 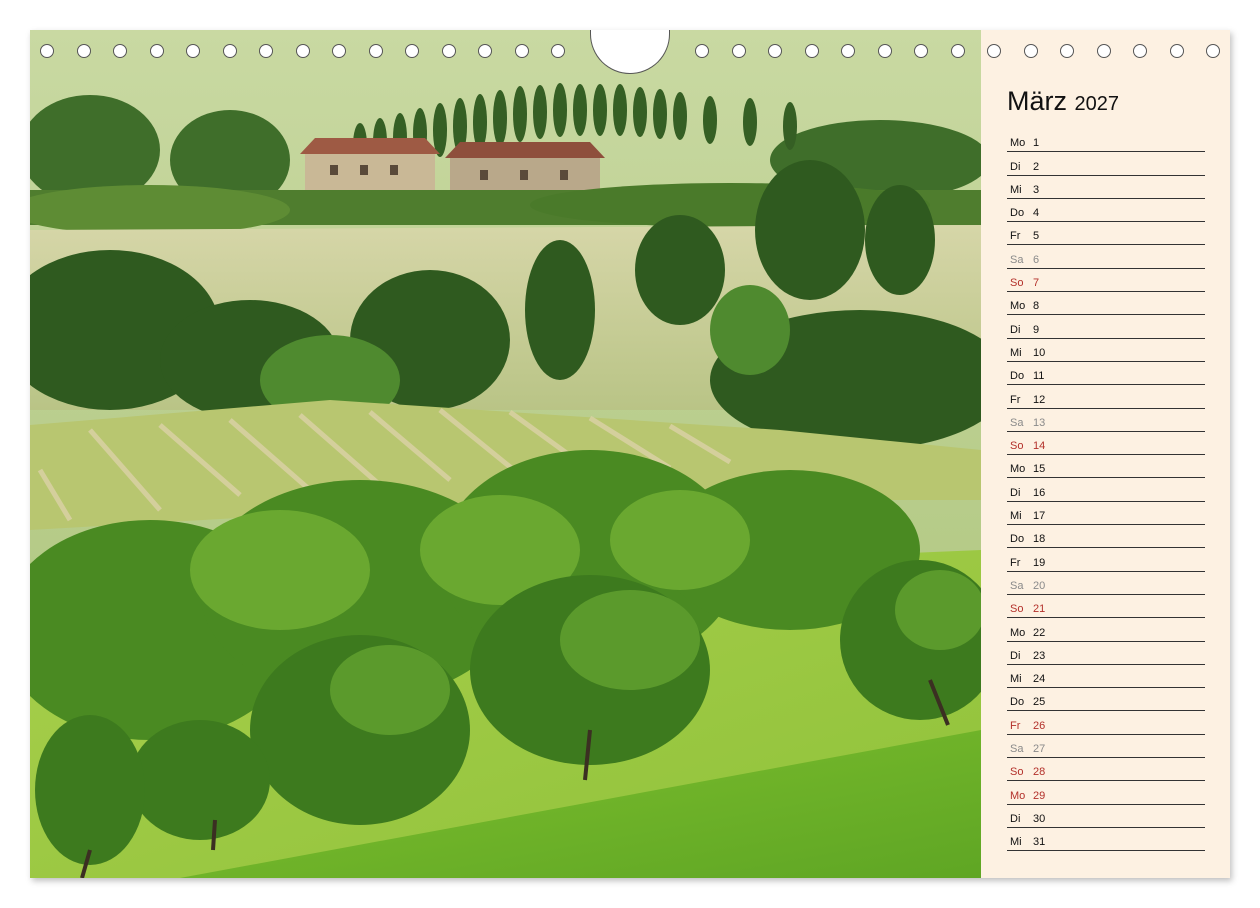 I want to click on day-number: 19, so click(x=1039, y=562).